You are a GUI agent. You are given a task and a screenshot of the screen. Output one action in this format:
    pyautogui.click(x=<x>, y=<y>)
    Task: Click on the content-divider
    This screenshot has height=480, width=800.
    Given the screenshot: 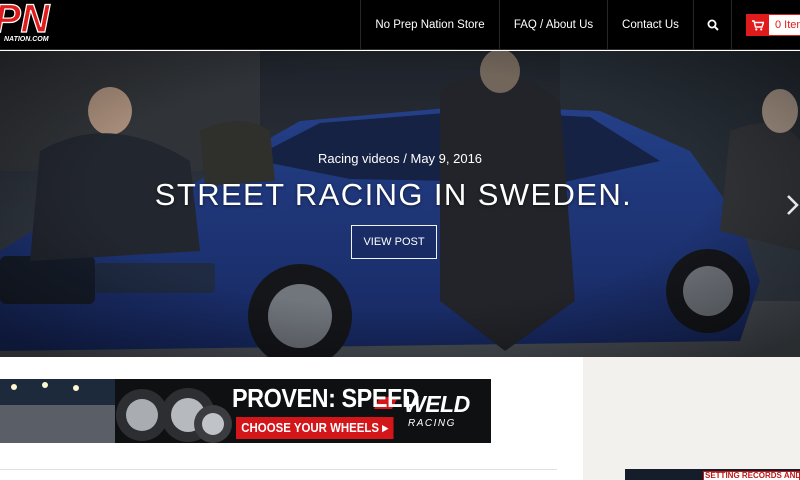 What is the action you would take?
    pyautogui.click(x=278, y=469)
    